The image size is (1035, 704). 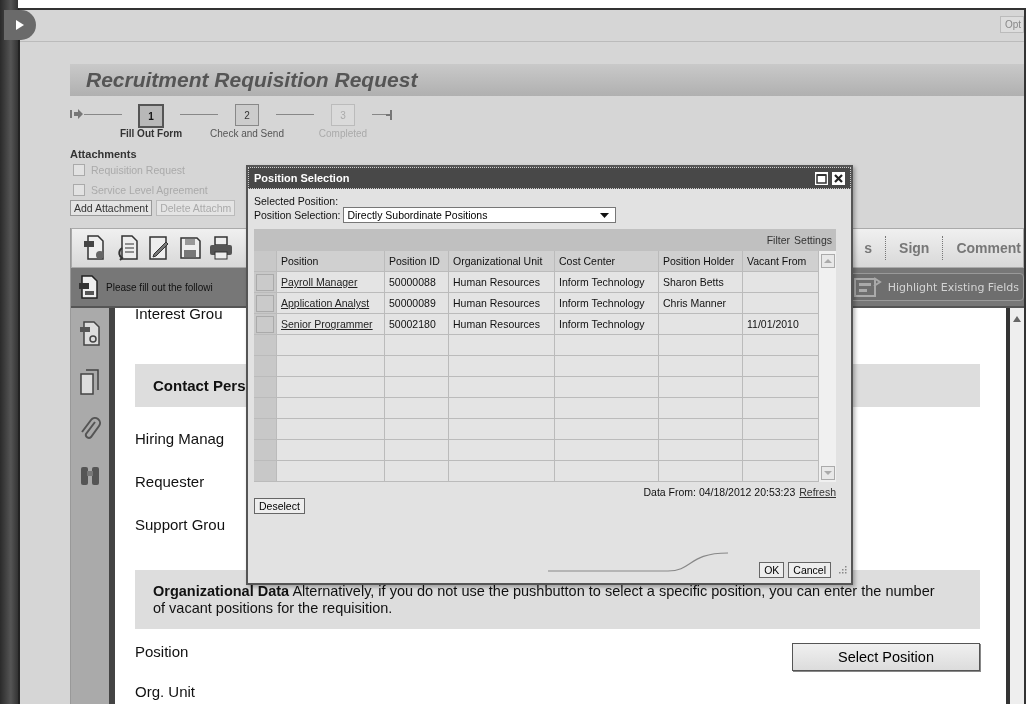 What do you see at coordinates (1017, 319) in the screenshot?
I see `scroll-up-icon` at bounding box center [1017, 319].